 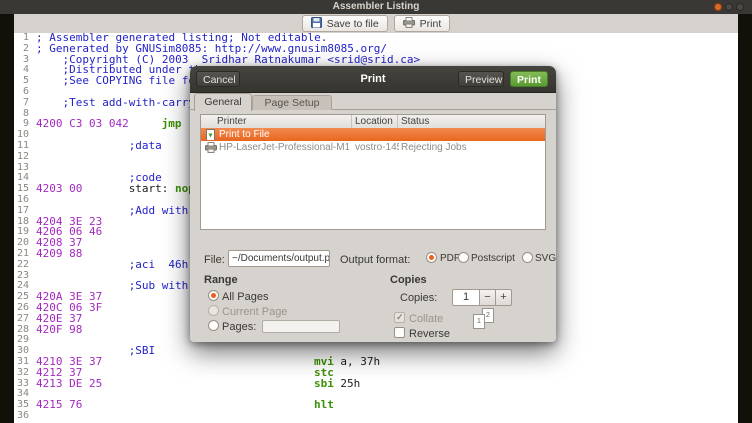 What do you see at coordinates (352, 23) in the screenshot?
I see `save-to-file-label: Save to file` at bounding box center [352, 23].